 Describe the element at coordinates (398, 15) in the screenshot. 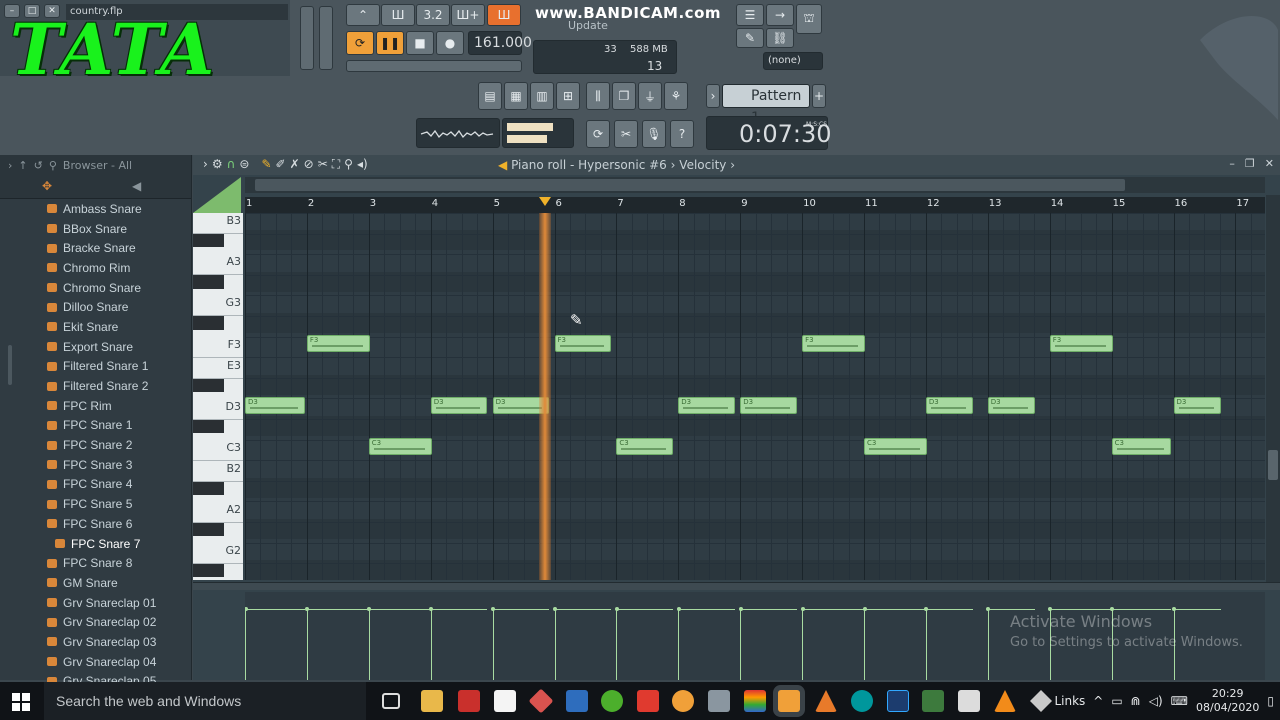

I see `wait-input-button: Ш` at that location.